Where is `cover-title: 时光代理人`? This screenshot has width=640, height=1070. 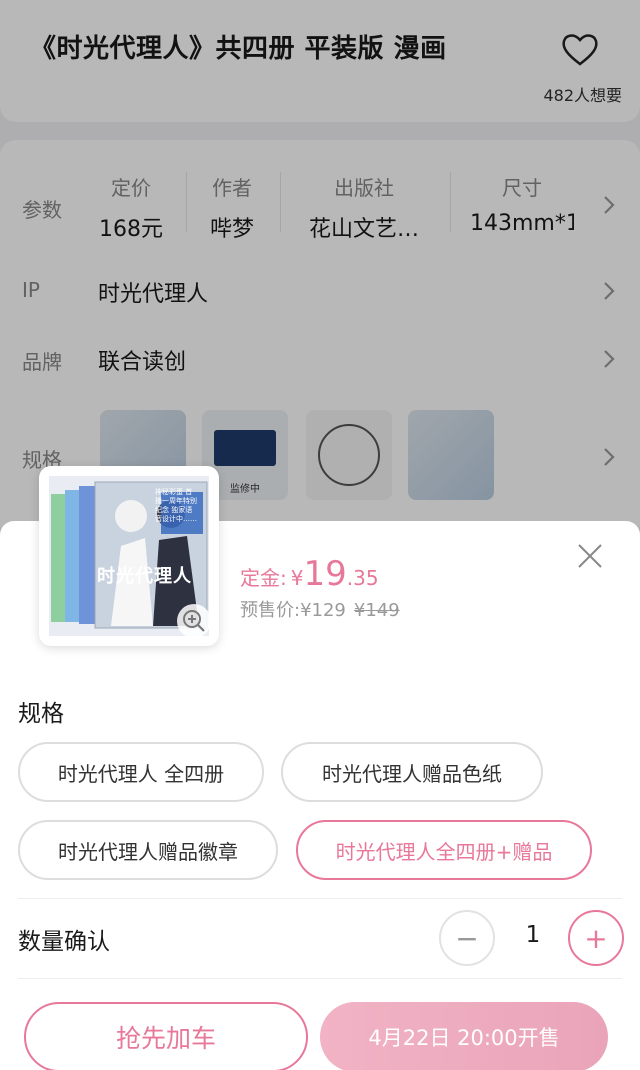 cover-title: 时光代理人 is located at coordinates (144, 576).